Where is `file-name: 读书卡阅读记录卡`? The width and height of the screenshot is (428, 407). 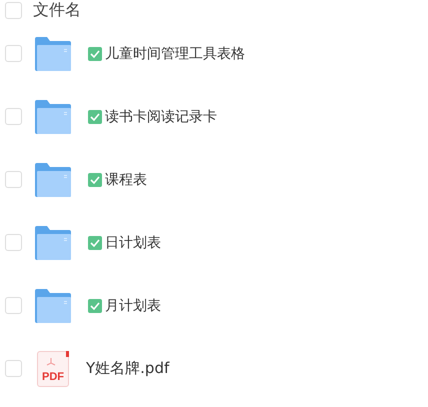
file-name: 读书卡阅读记录卡 is located at coordinates (161, 117).